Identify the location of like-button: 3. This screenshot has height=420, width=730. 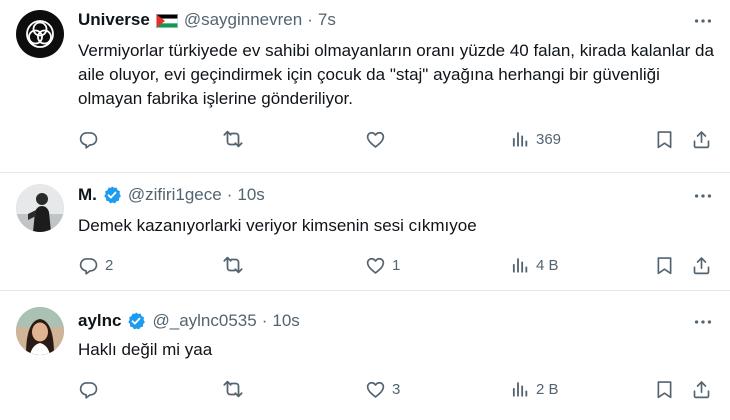
(382, 389).